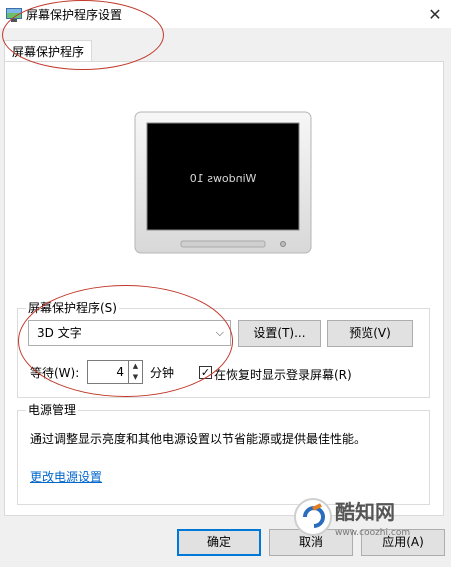 This screenshot has width=451, height=567. What do you see at coordinates (219, 542) in the screenshot?
I see `ok-button: 确定` at bounding box center [219, 542].